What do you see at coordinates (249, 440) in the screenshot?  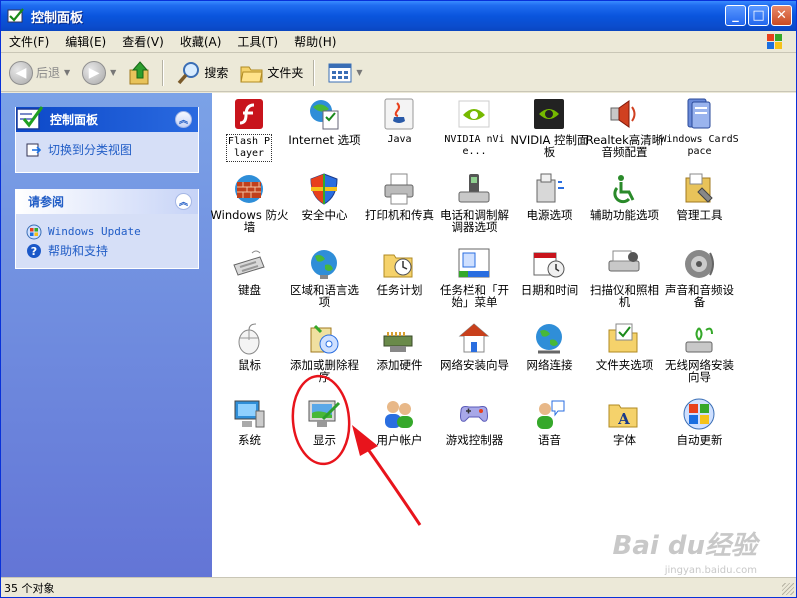 I see `item-label: 系统` at bounding box center [249, 440].